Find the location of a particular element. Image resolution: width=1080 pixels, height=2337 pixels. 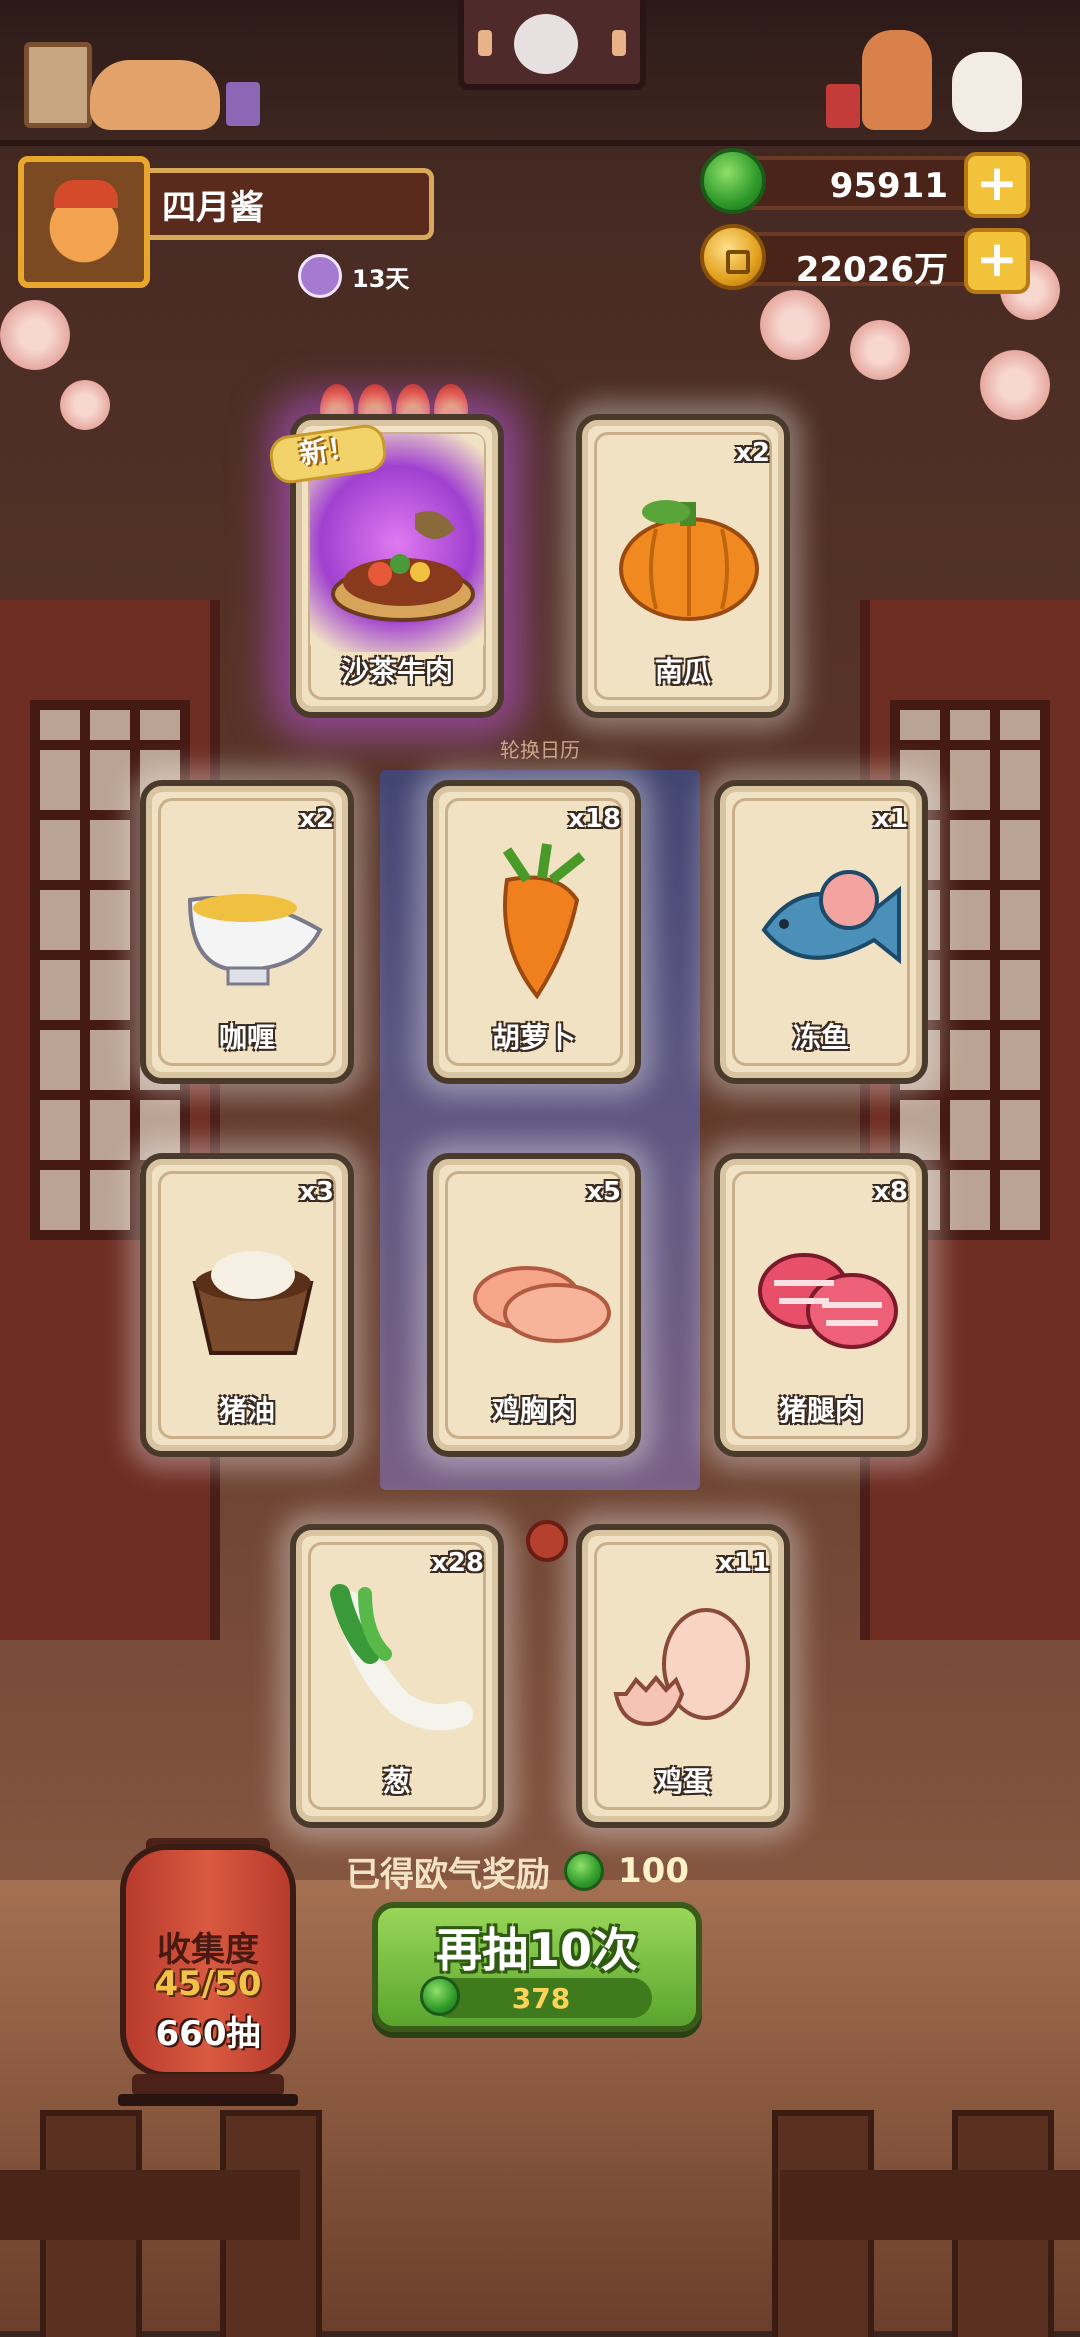

add-jade-button: + is located at coordinates (997, 185).